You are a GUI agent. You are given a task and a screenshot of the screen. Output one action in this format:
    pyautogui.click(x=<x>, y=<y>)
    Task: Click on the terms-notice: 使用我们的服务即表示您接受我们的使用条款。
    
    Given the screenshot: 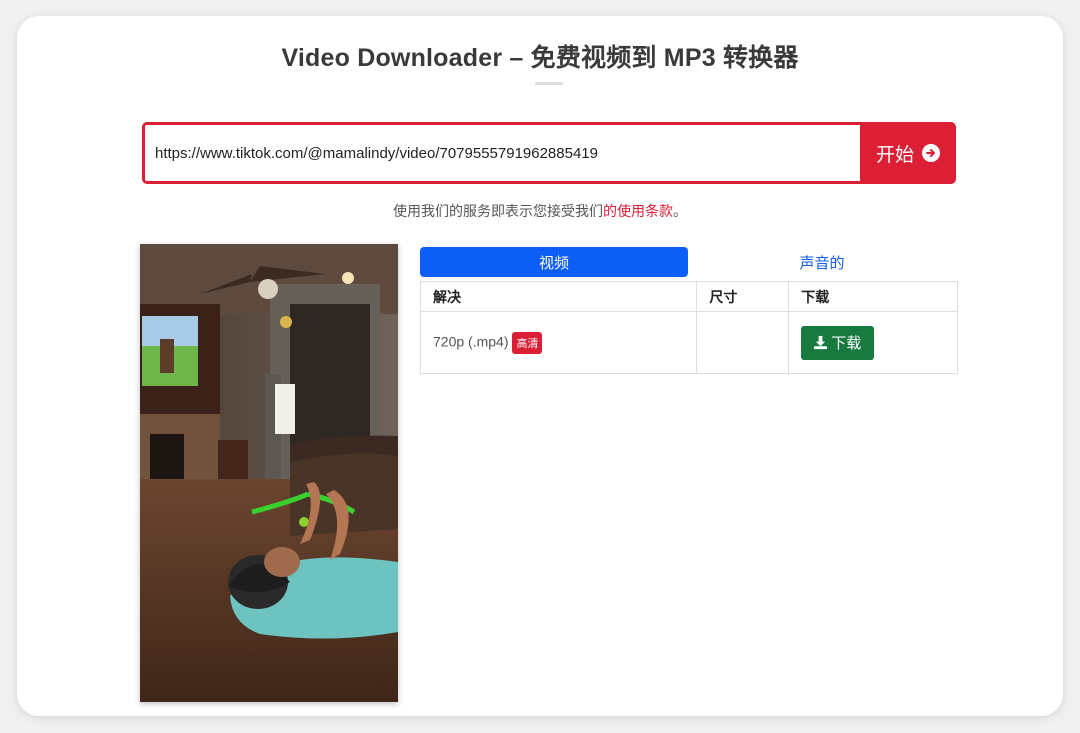 What is the action you would take?
    pyautogui.click(x=540, y=211)
    